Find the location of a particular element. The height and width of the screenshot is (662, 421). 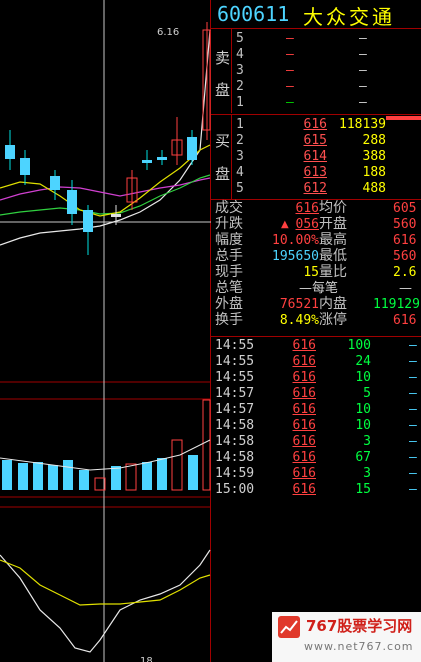

stat-row-outer-inner: 外盘 76521 内盘 119129 is located at coordinates (316, 304).